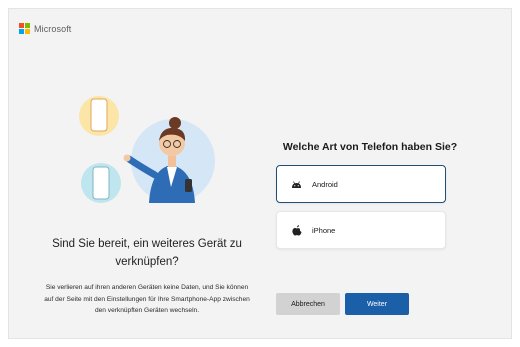 This screenshot has width=520, height=347. What do you see at coordinates (147, 149) in the screenshot?
I see `linking-illustration` at bounding box center [147, 149].